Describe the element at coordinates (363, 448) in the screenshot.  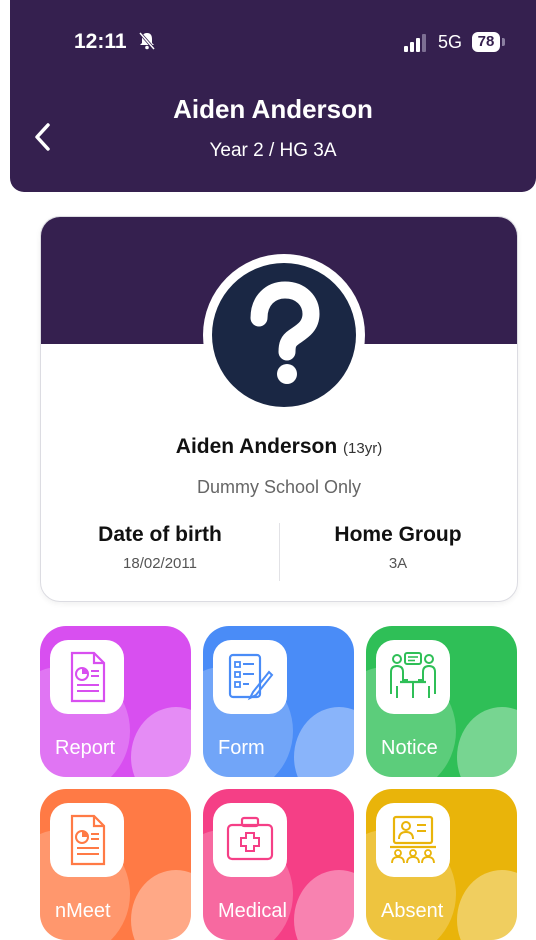
I see `student-age: (13yr)` at that location.